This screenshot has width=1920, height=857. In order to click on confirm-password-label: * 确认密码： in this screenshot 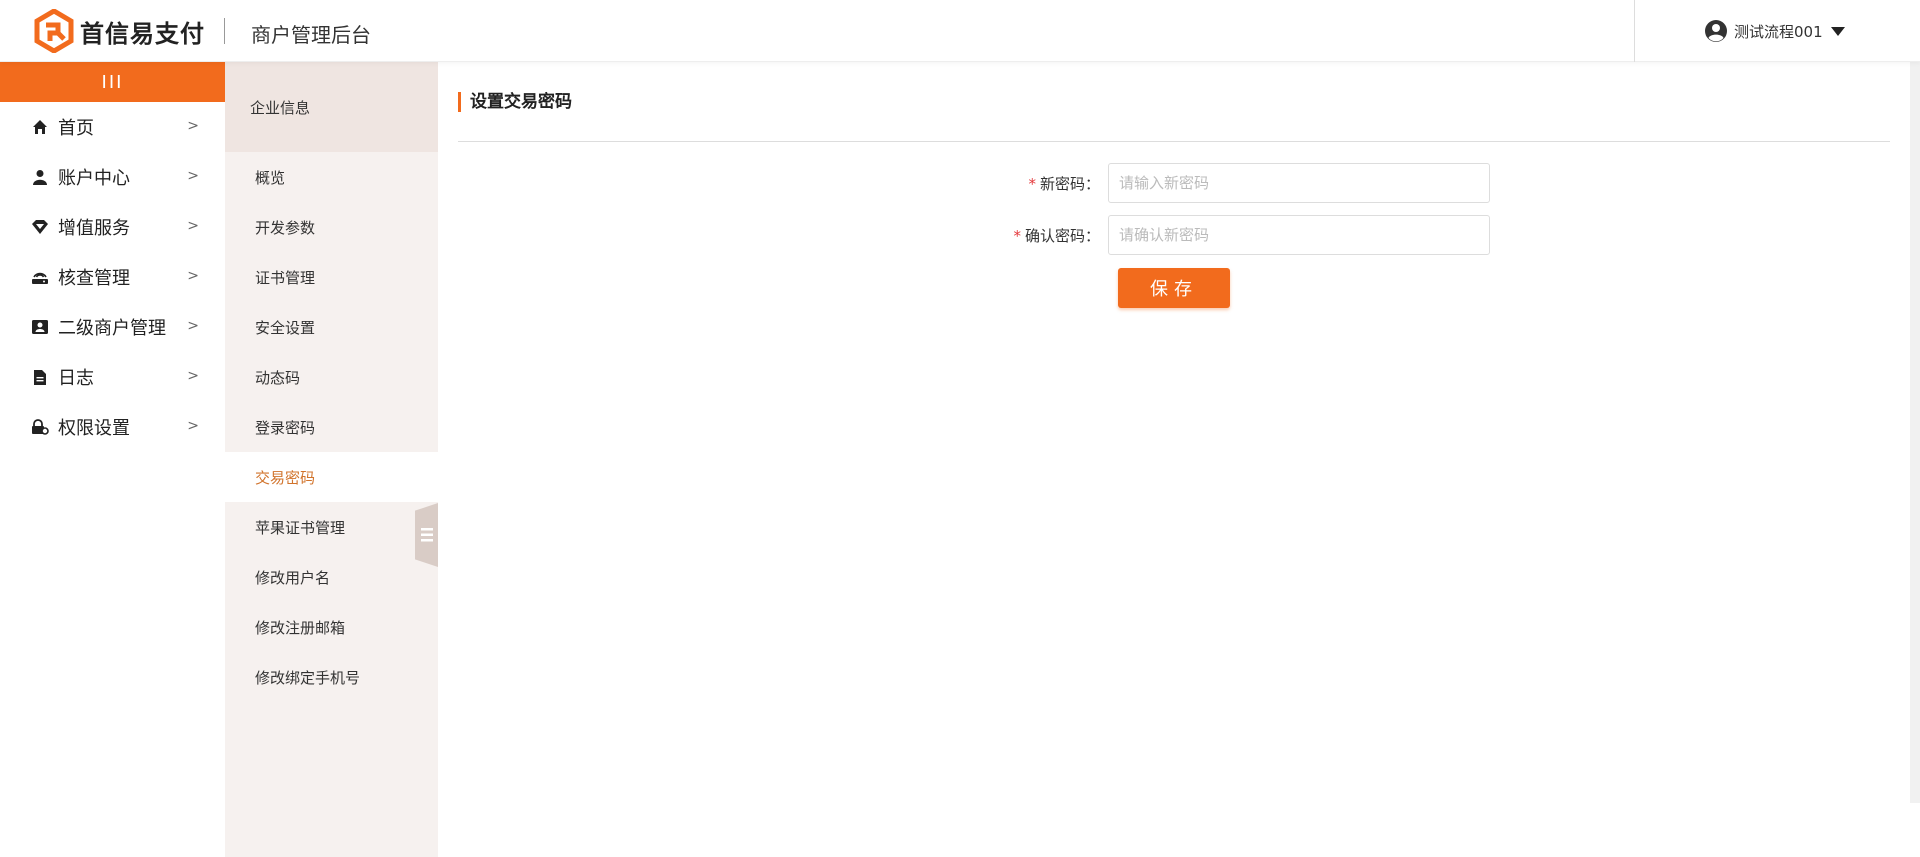, I will do `click(1056, 235)`.